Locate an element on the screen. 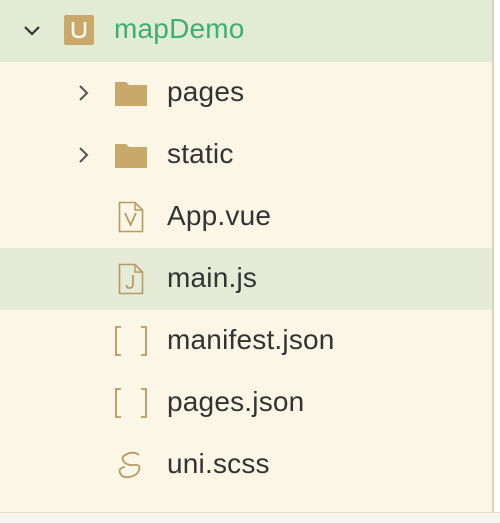 The height and width of the screenshot is (523, 500). tree-file-uni-scss: uni.scss is located at coordinates (246, 465).